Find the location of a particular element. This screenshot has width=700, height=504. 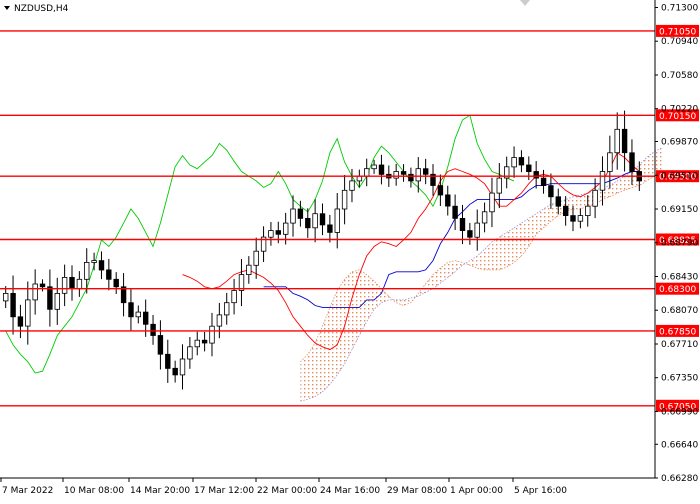

time-tick-label: 17 Mar 12:00 is located at coordinates (224, 491).